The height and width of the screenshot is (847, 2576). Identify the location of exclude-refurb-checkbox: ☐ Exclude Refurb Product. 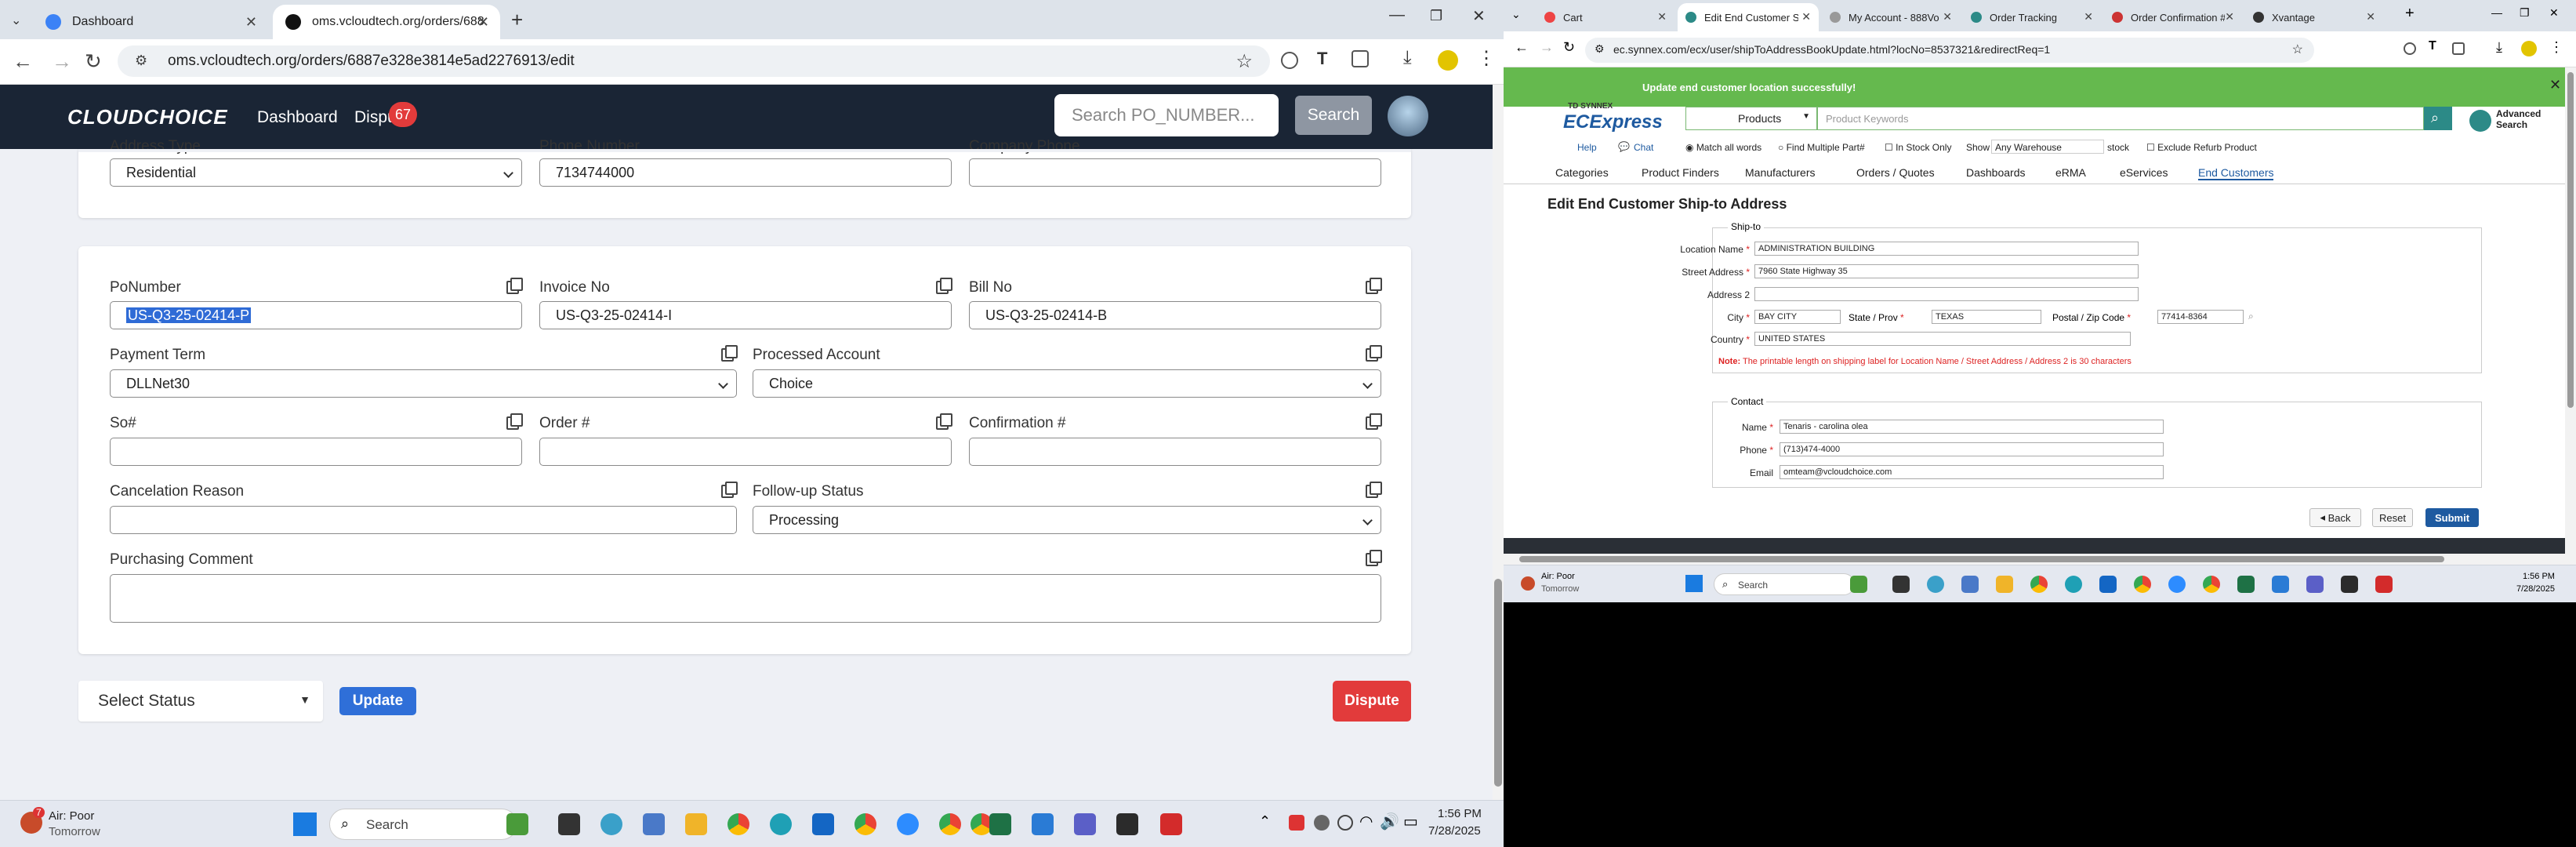
(2202, 147).